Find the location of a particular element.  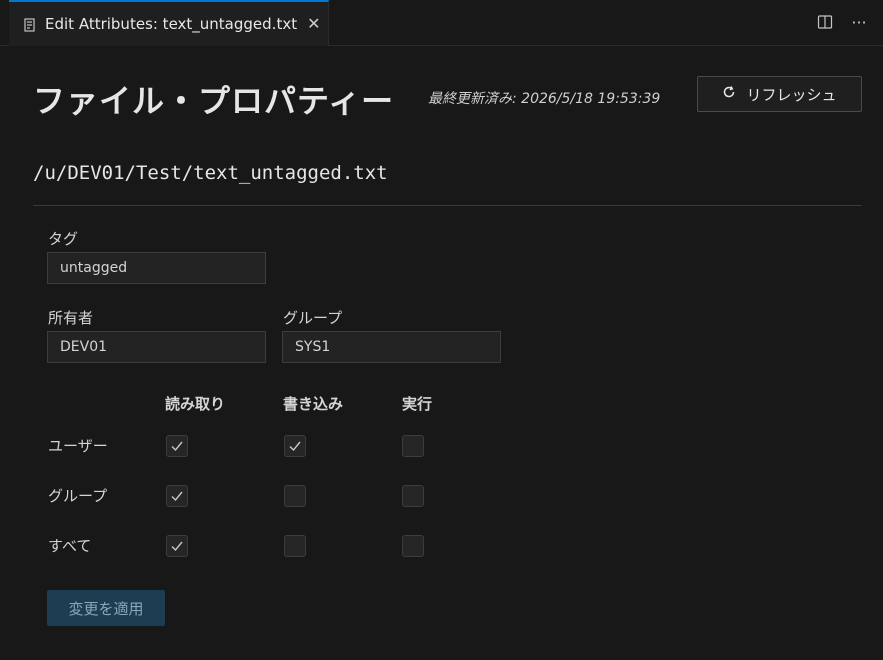

permission-header-read: 読み取り is located at coordinates (195, 404).